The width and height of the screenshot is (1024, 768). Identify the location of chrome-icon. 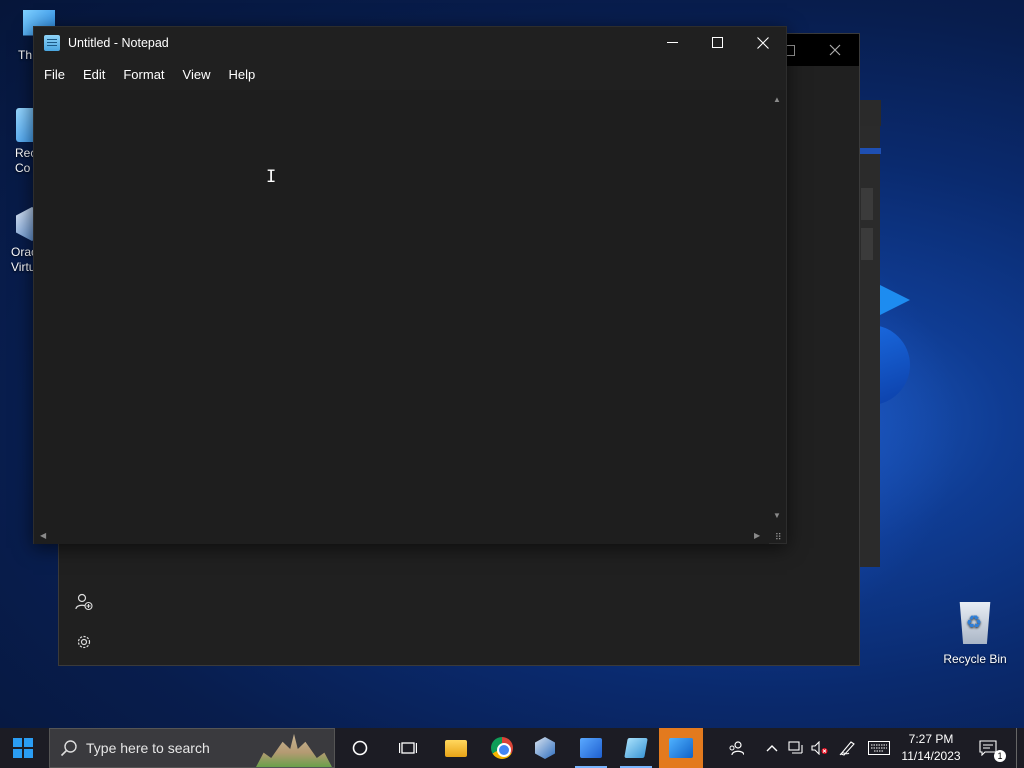
(502, 748).